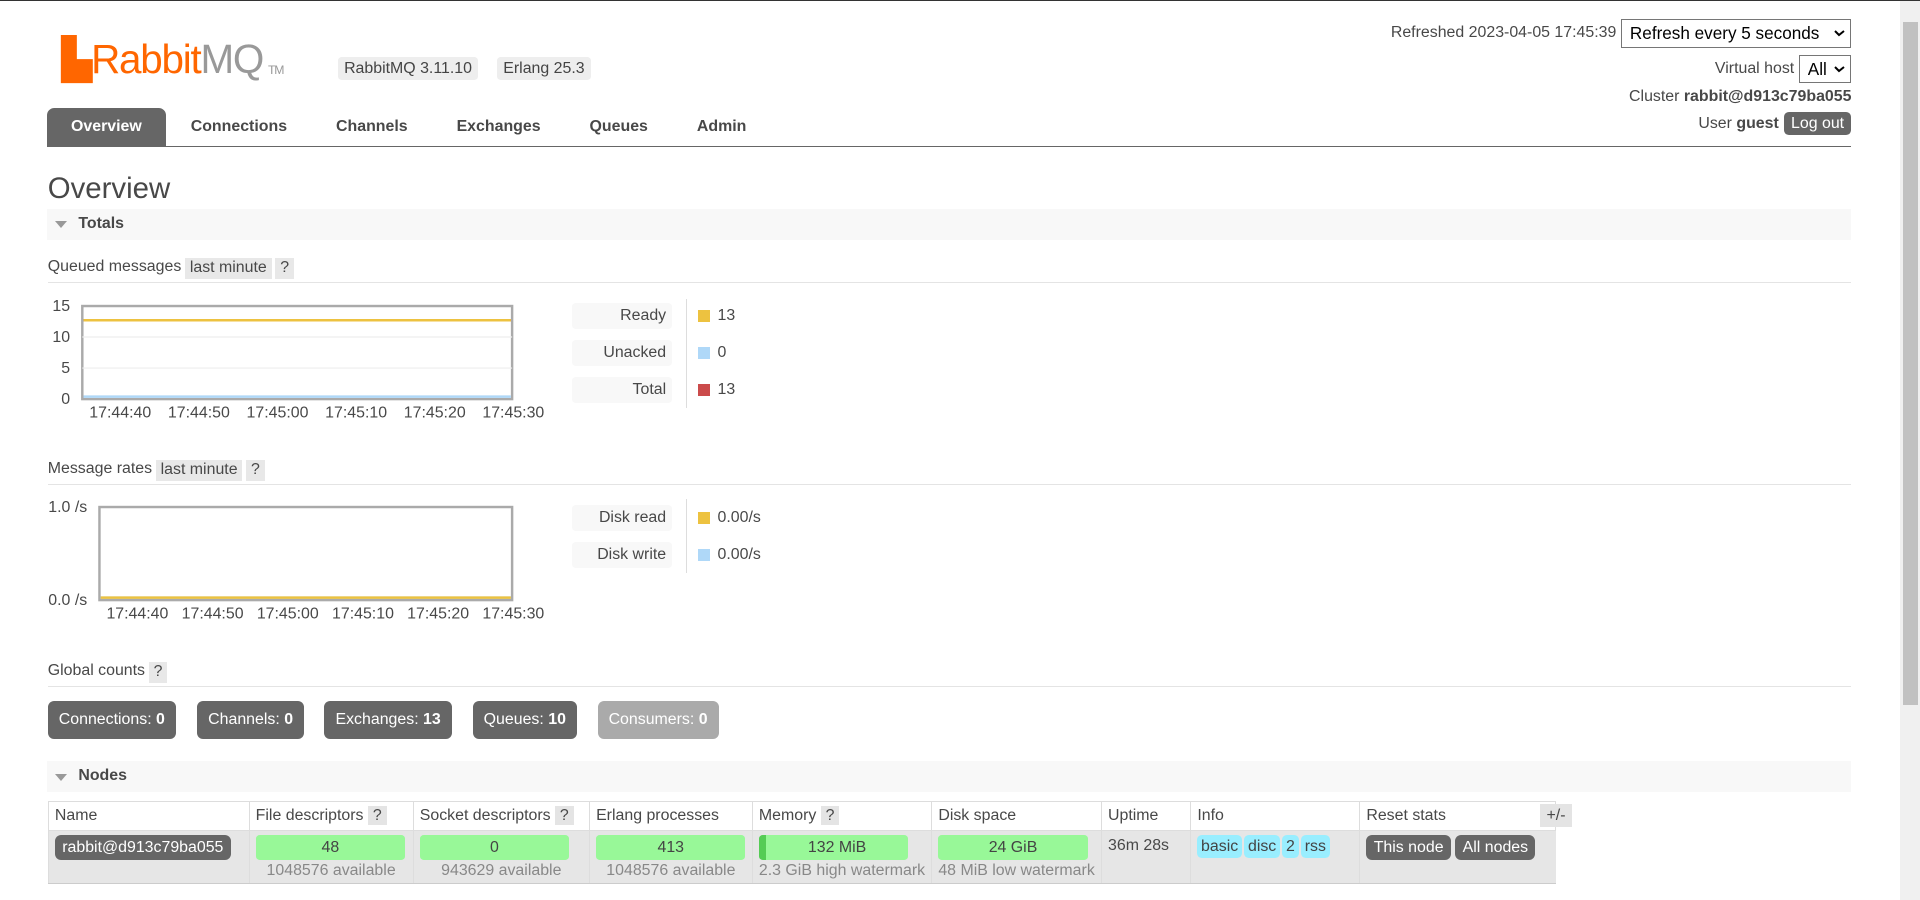 The width and height of the screenshot is (1920, 900). What do you see at coordinates (238, 127) in the screenshot?
I see `tab-connections: Connections` at bounding box center [238, 127].